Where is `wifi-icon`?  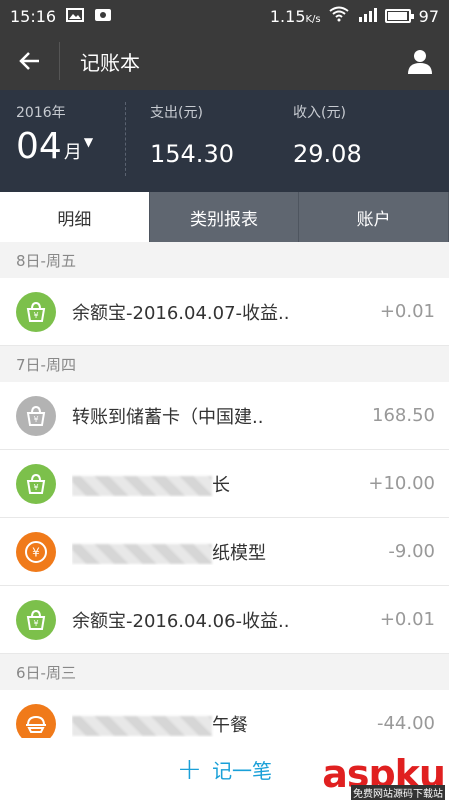 wifi-icon is located at coordinates (339, 16).